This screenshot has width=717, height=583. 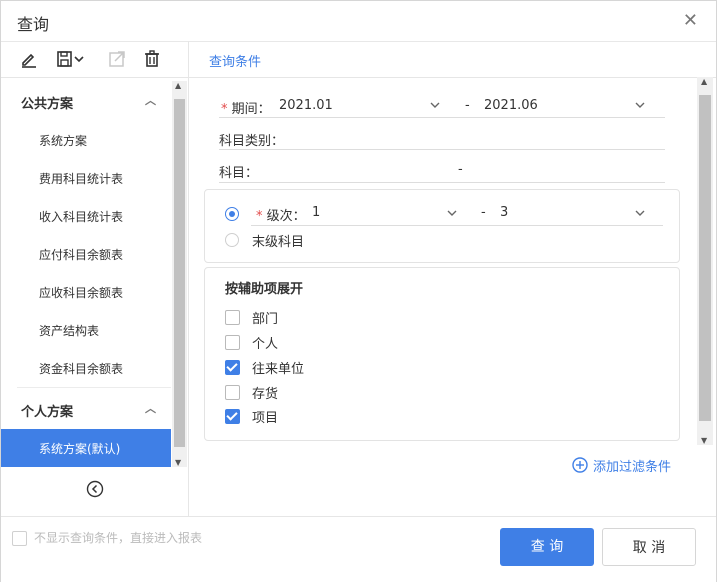 What do you see at coordinates (265, 418) in the screenshot?
I see `aux-option-label: 项目` at bounding box center [265, 418].